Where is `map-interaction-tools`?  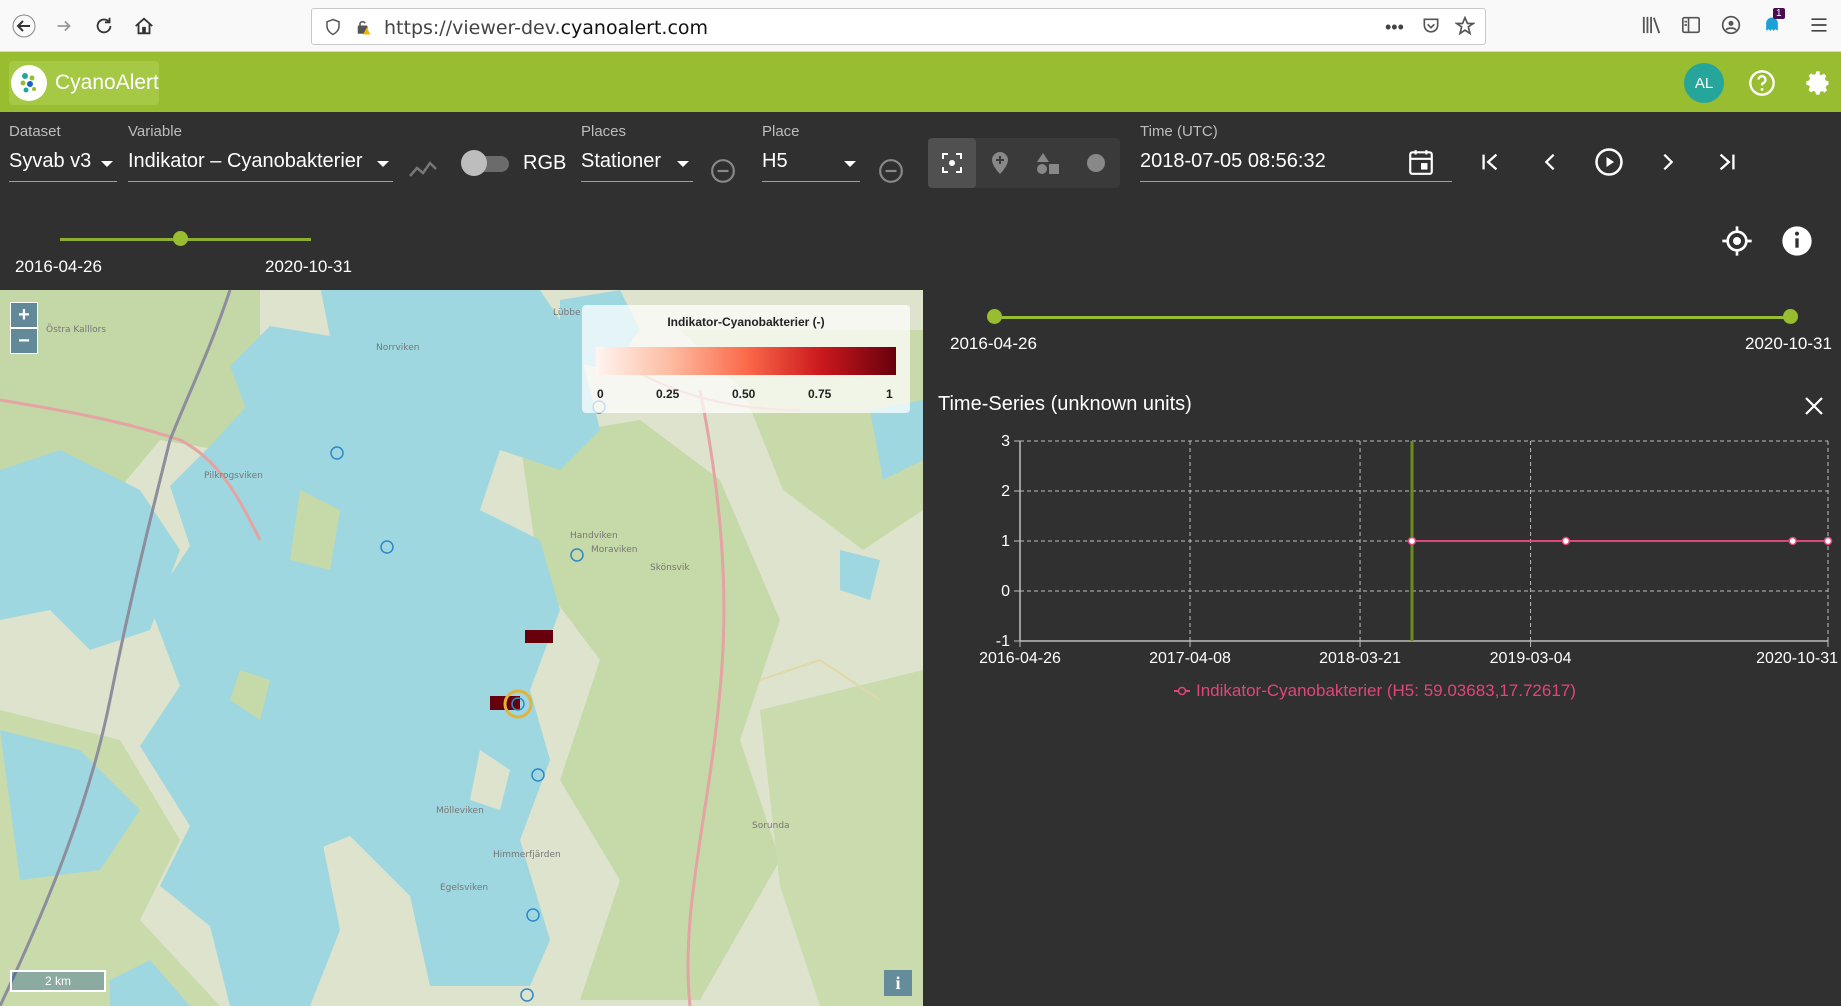
map-interaction-tools is located at coordinates (1024, 163).